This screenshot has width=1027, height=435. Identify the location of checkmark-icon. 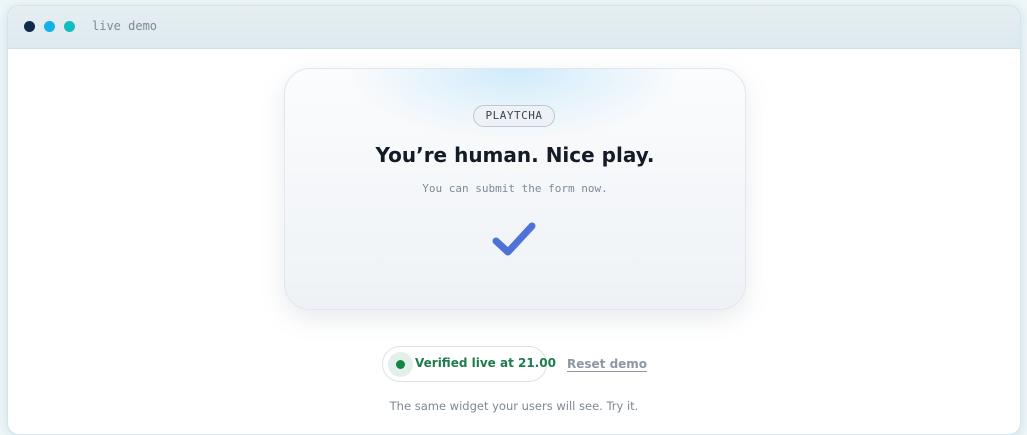
(514, 239).